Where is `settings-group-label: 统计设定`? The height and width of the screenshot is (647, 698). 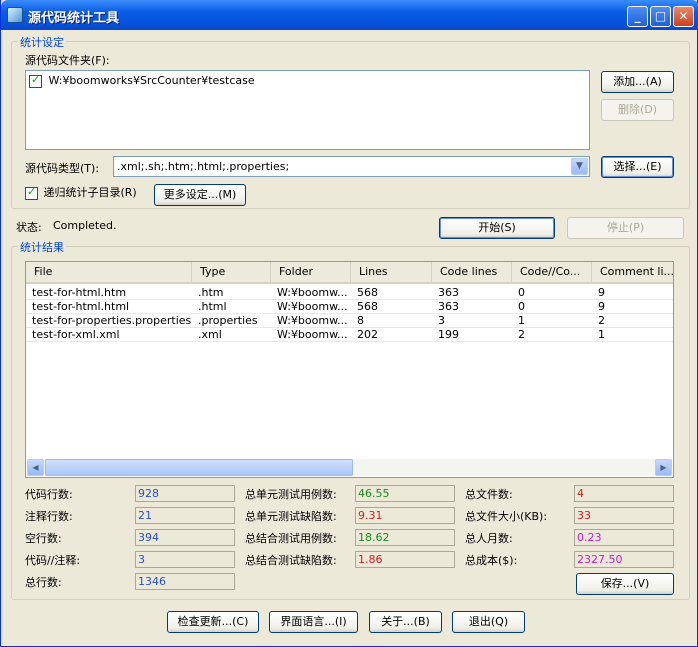 settings-group-label: 统计设定 is located at coordinates (42, 42).